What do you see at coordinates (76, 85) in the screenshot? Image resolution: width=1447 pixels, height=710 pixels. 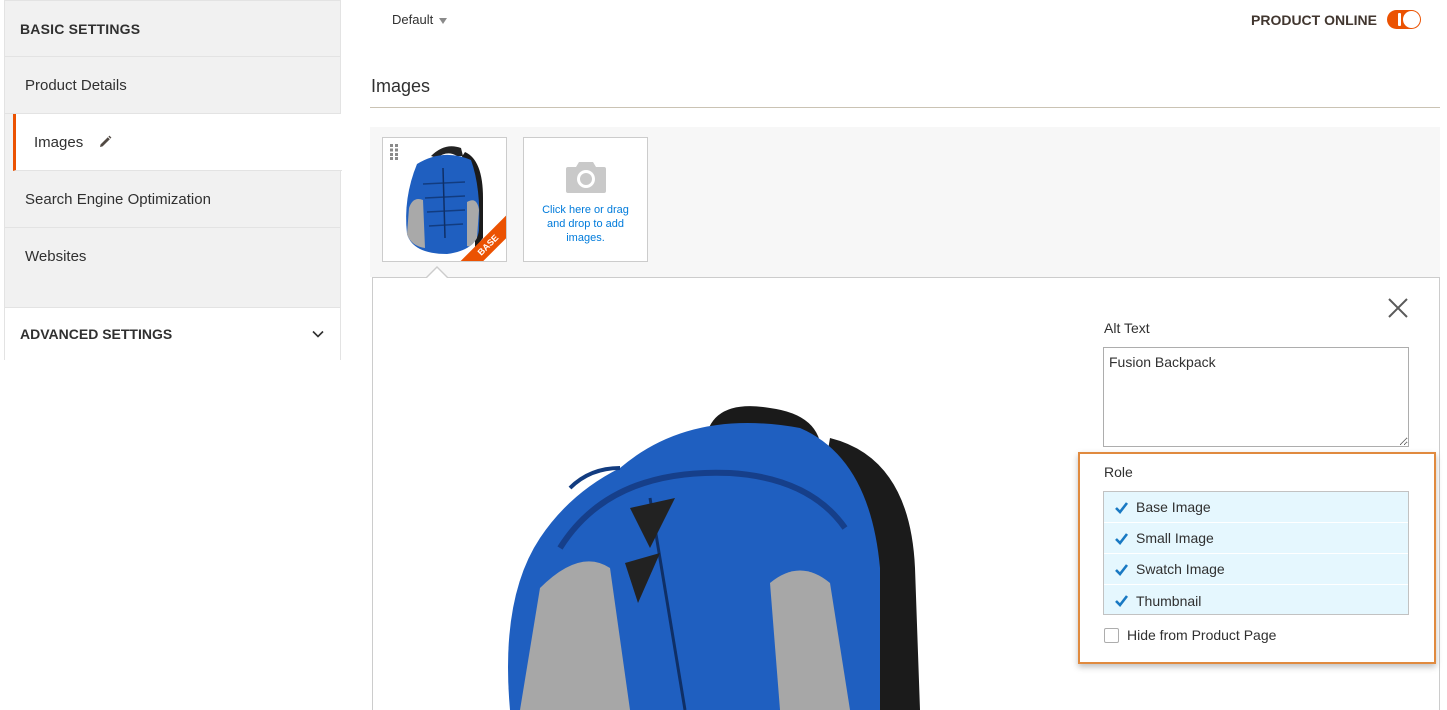 I see `sidebar-item-label: Product Details` at bounding box center [76, 85].